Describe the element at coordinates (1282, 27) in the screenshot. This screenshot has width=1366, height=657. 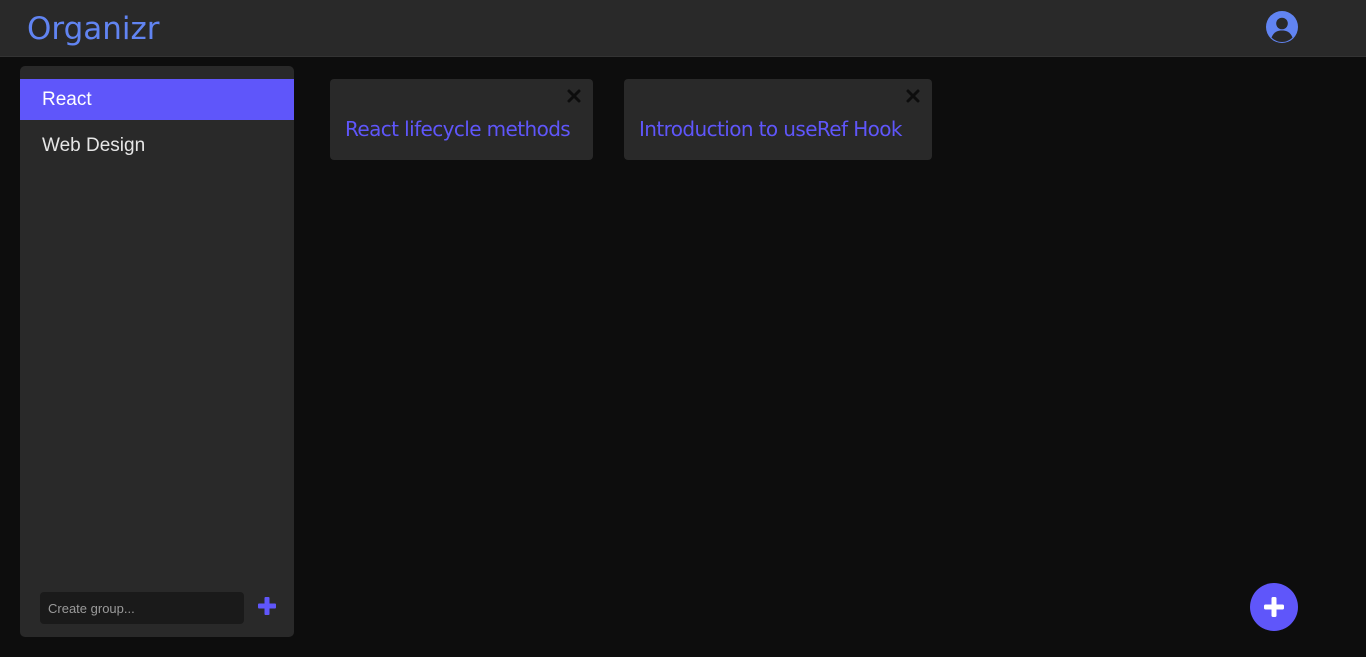
I see `user-profile-icon` at that location.